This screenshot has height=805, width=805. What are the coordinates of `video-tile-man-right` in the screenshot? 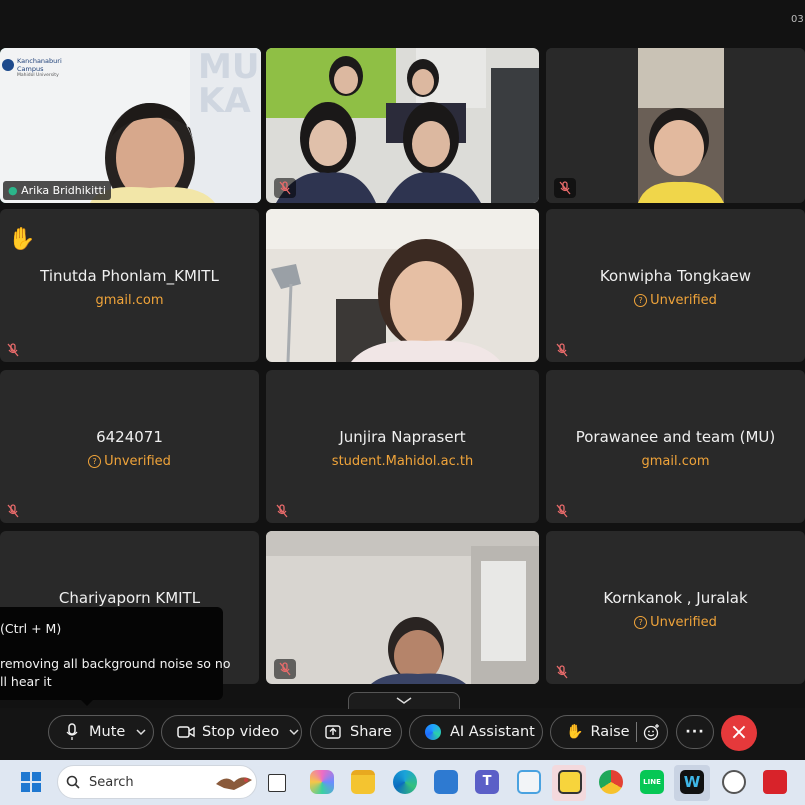 It's located at (675, 125).